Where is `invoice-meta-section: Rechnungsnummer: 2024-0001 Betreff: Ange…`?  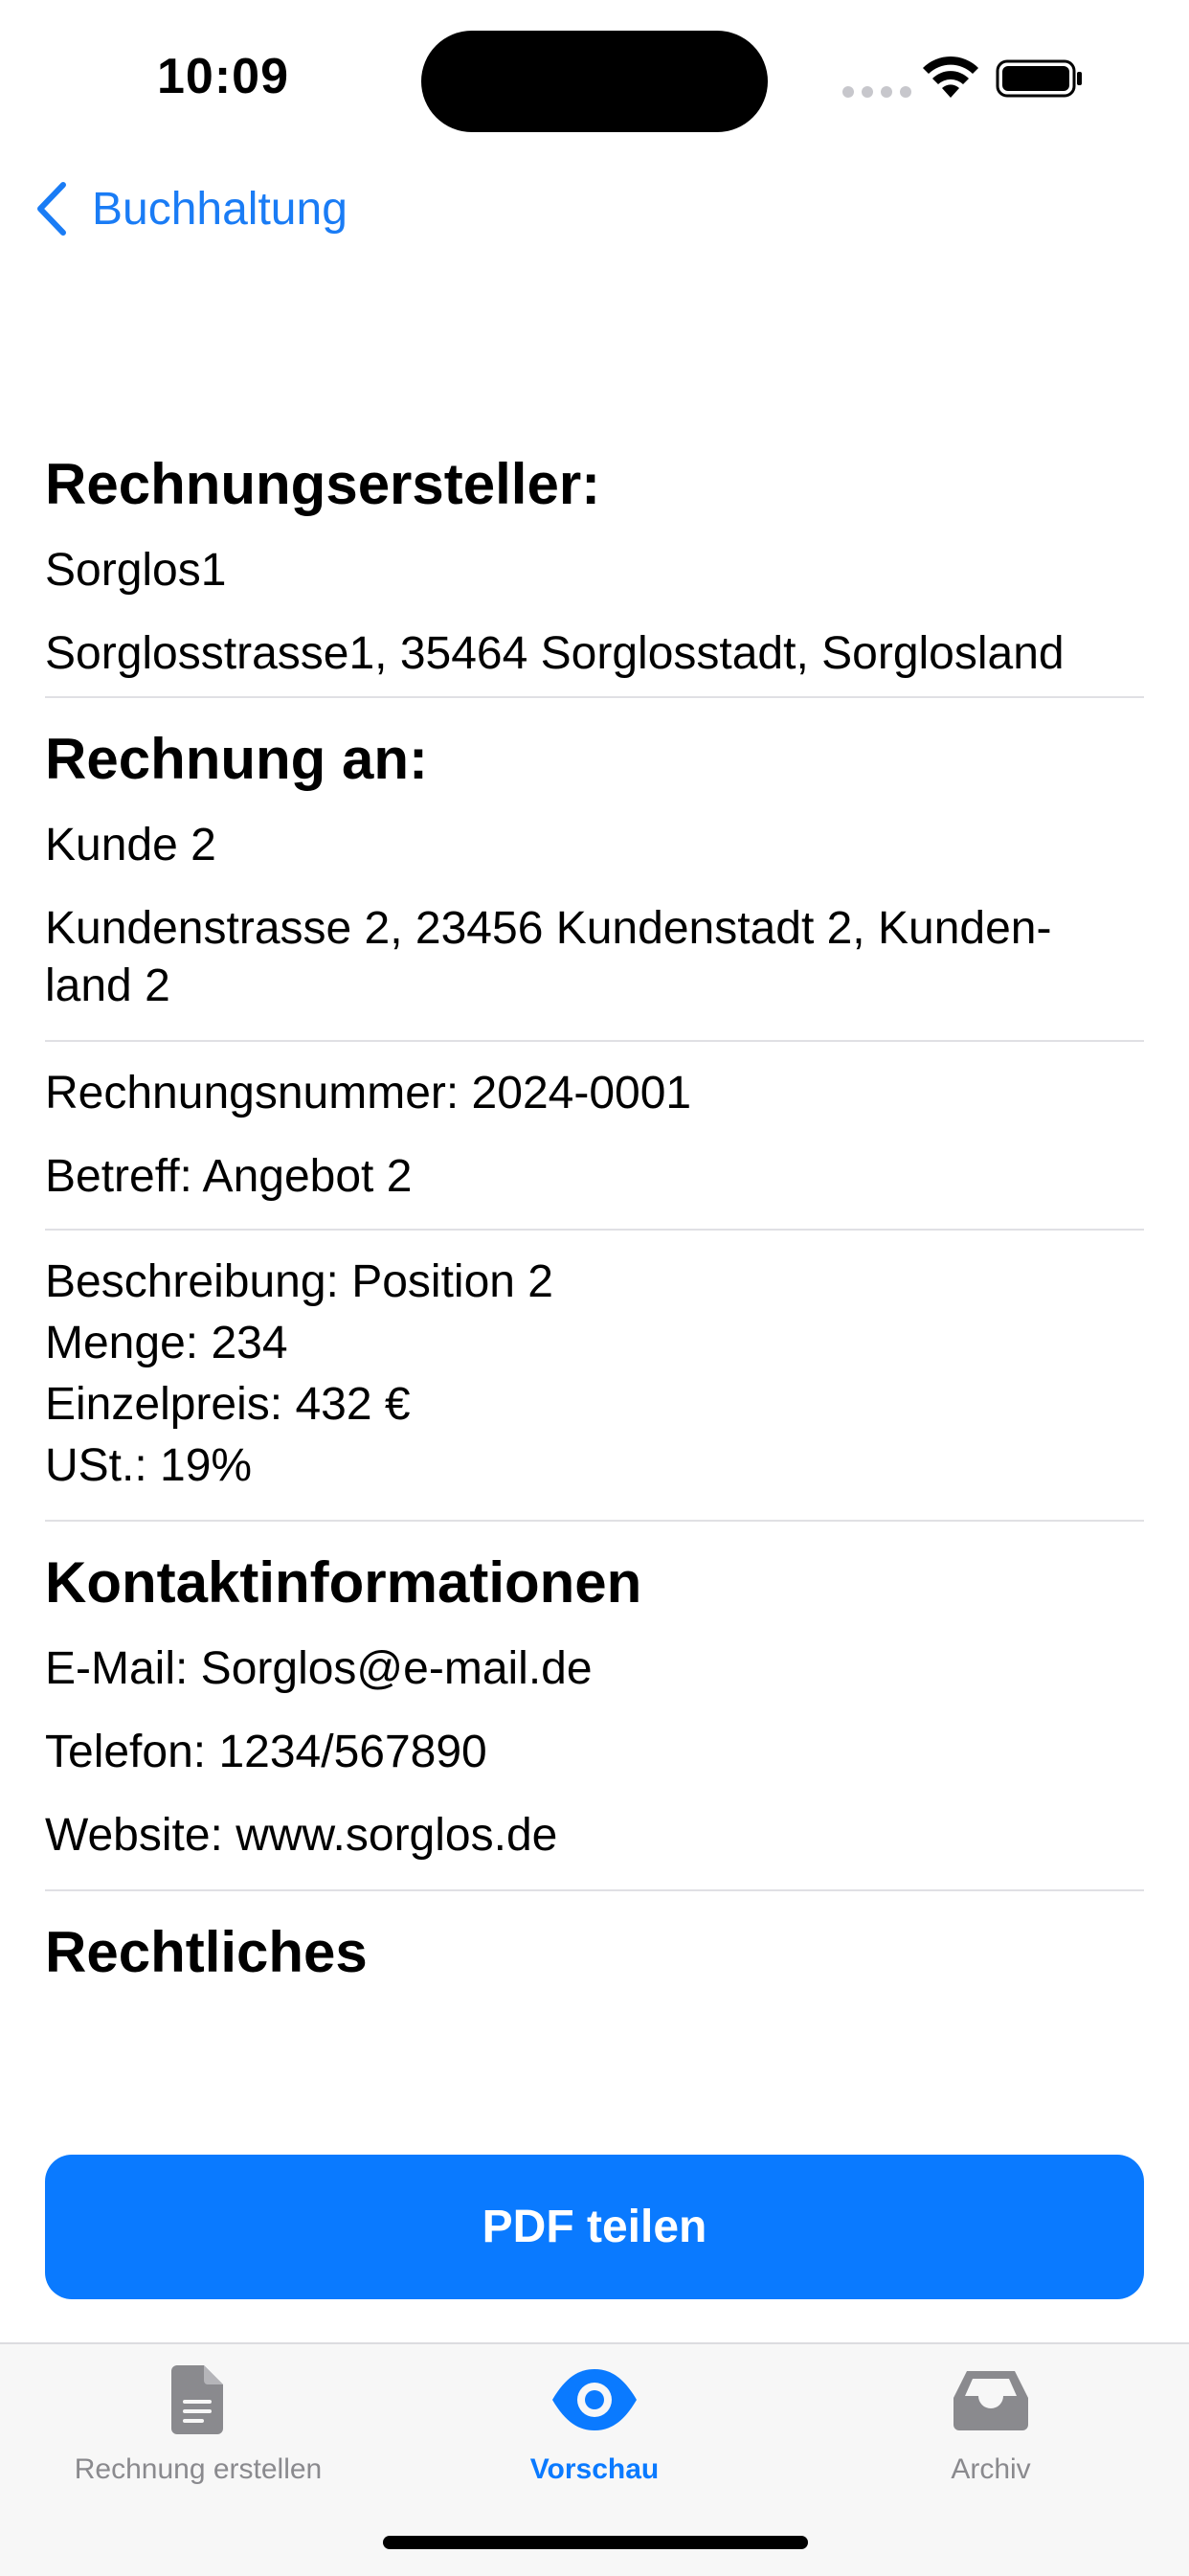 invoice-meta-section: Rechnungsnummer: 2024-0001 Betreff: Ange… is located at coordinates (594, 1136).